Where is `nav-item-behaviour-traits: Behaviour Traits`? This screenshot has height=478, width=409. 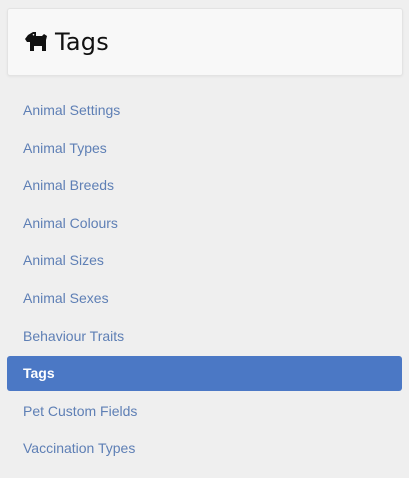 nav-item-behaviour-traits: Behaviour Traits is located at coordinates (204, 336).